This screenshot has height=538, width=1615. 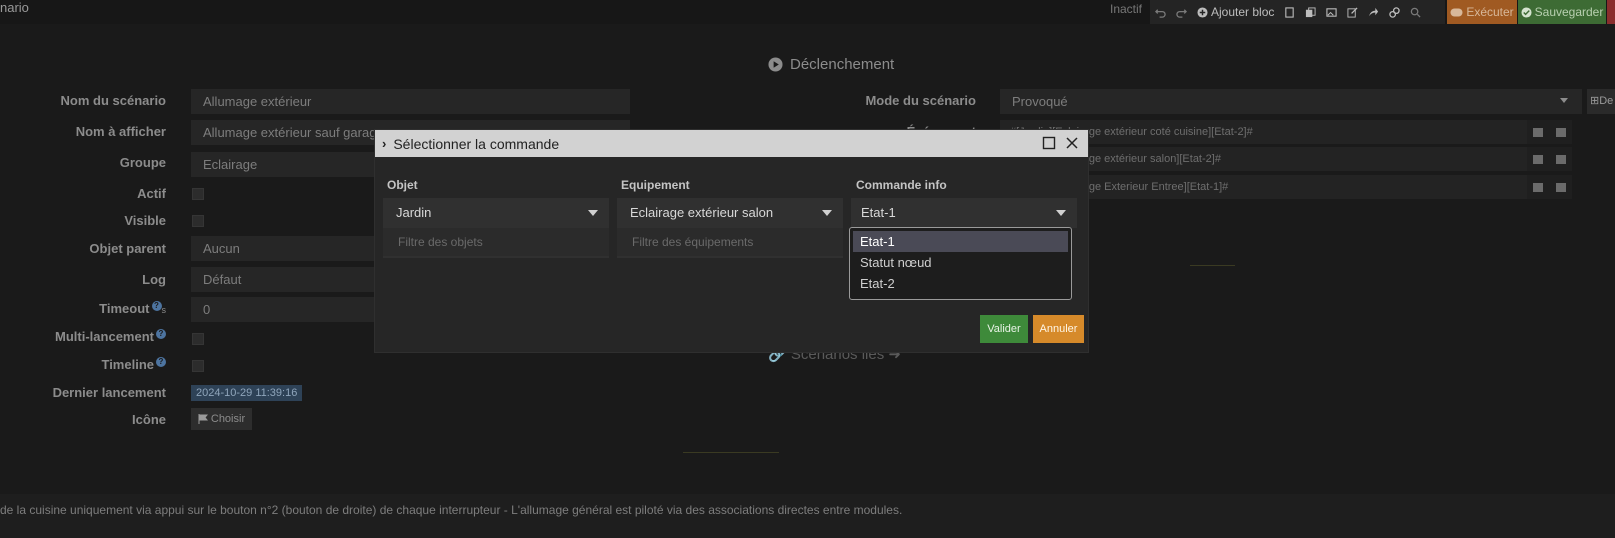 I want to click on command-select: Etat-1, so click(x=964, y=213).